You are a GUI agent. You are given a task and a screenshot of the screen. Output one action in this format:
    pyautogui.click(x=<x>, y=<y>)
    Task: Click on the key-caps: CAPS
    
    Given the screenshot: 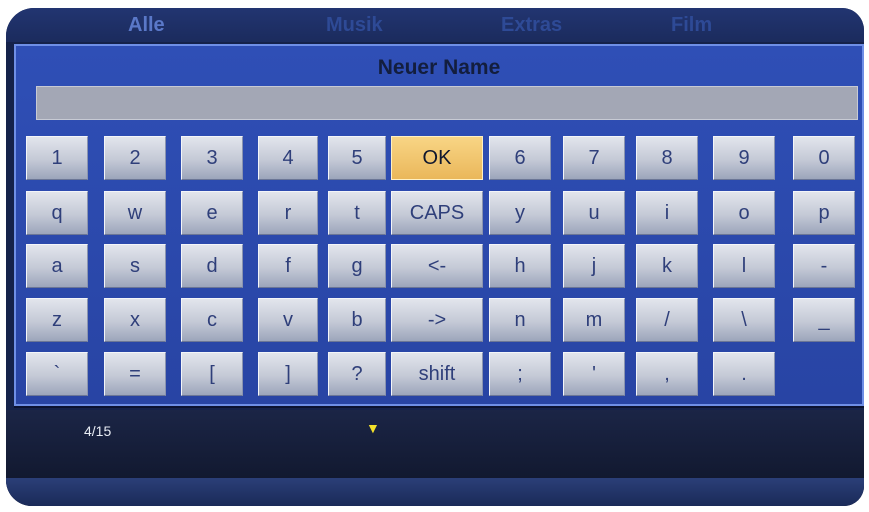 What is the action you would take?
    pyautogui.click(x=437, y=213)
    